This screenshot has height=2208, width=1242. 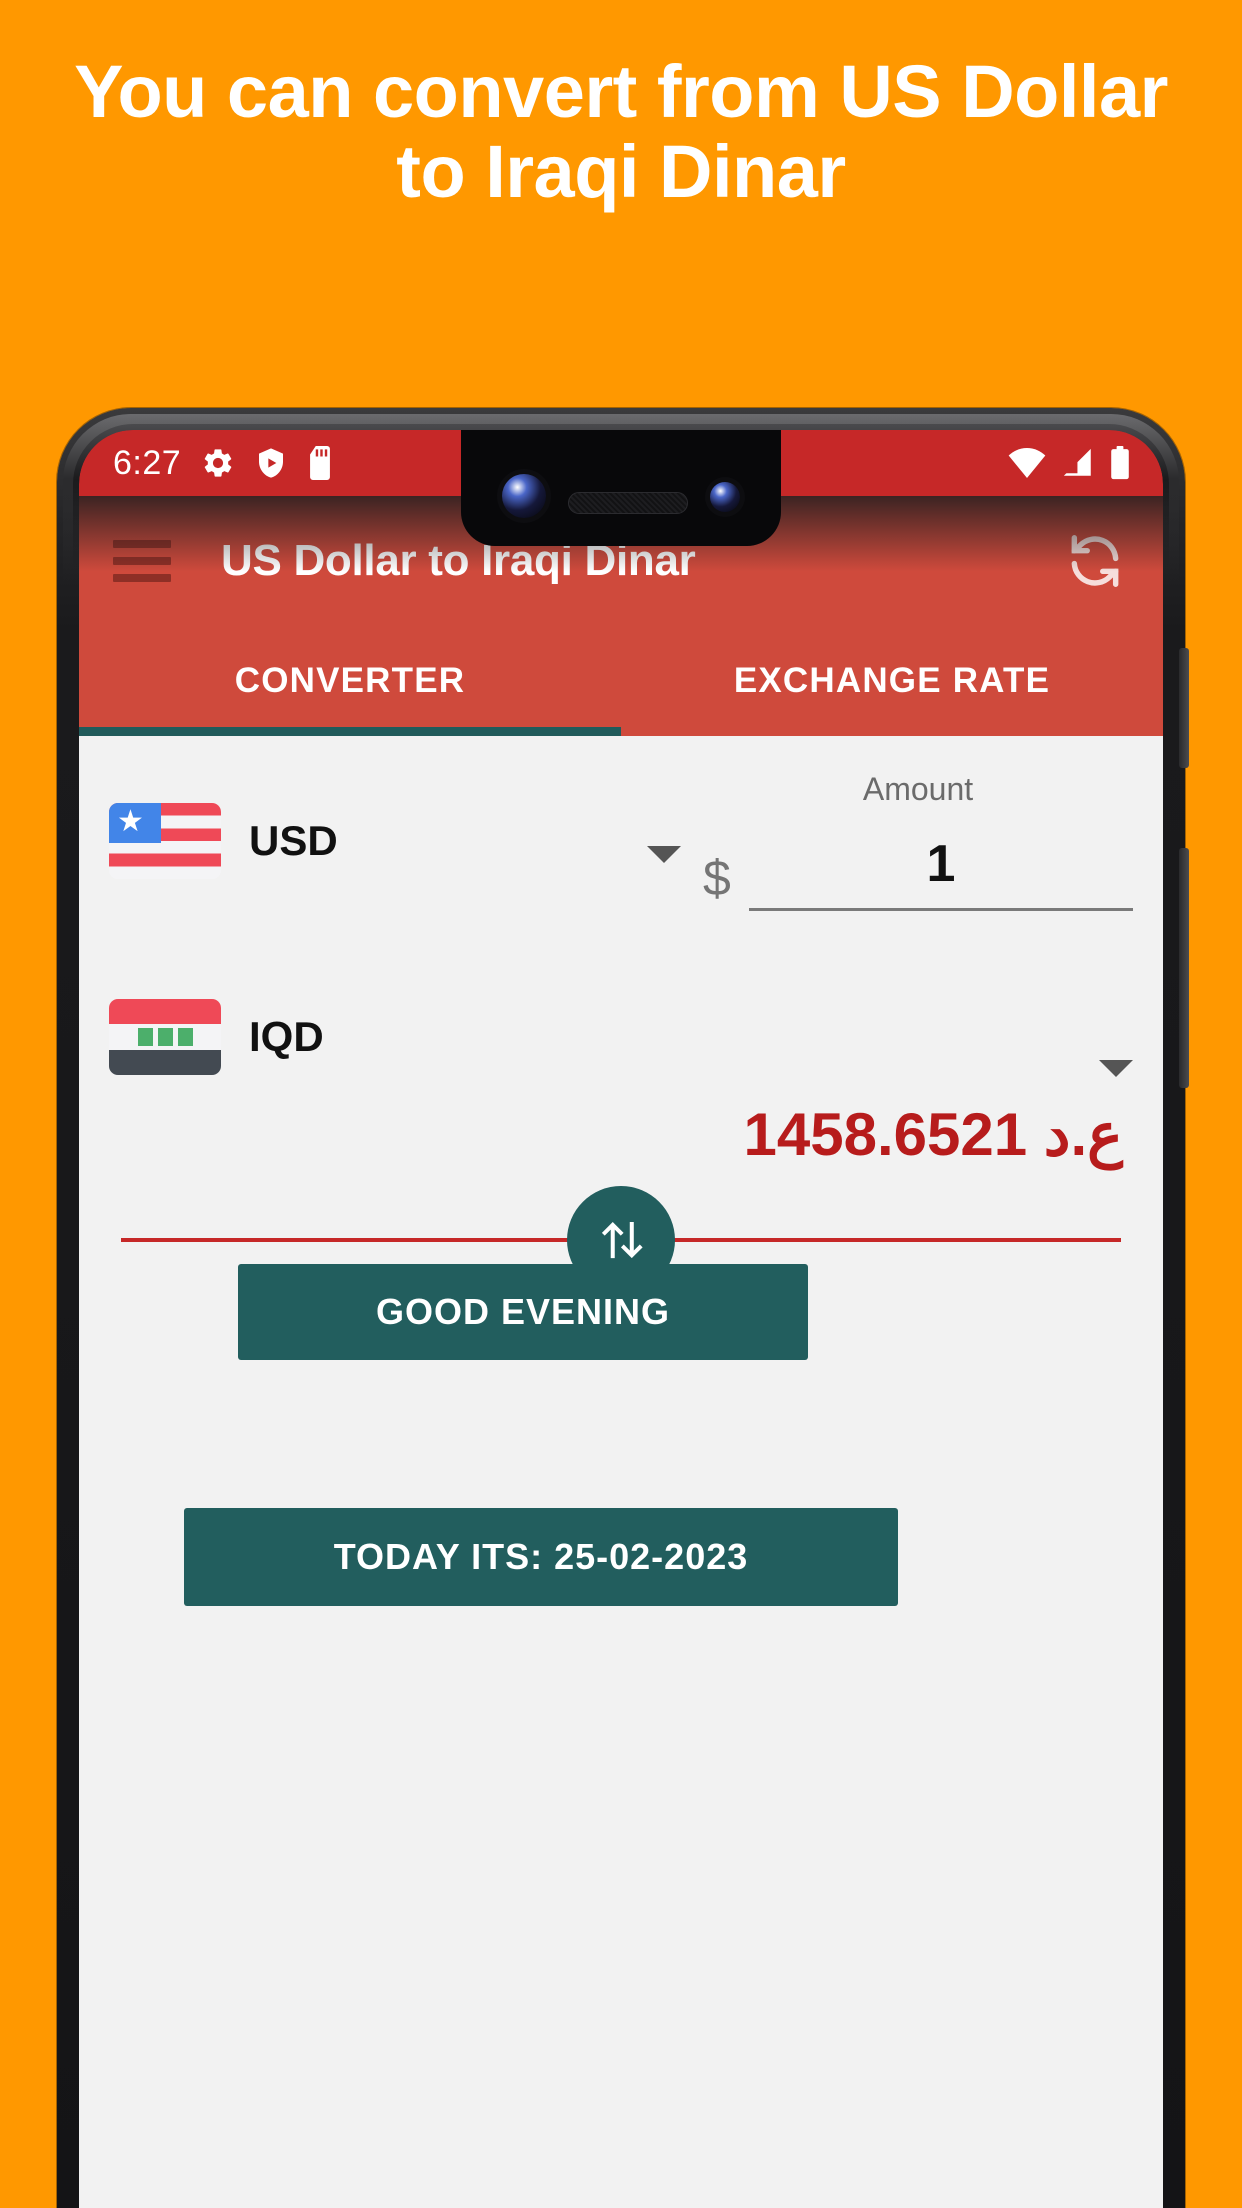 What do you see at coordinates (165, 841) in the screenshot?
I see `us-flag-icon: ★` at bounding box center [165, 841].